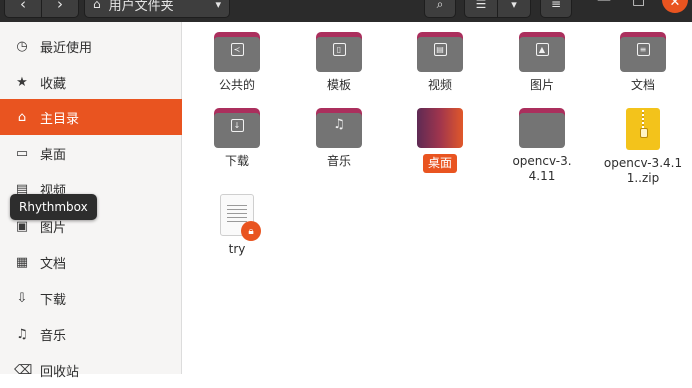 Image resolution: width=692 pixels, height=388 pixels. Describe the element at coordinates (66, 48) in the screenshot. I see `sidebar-item-label: 最近使用` at that location.